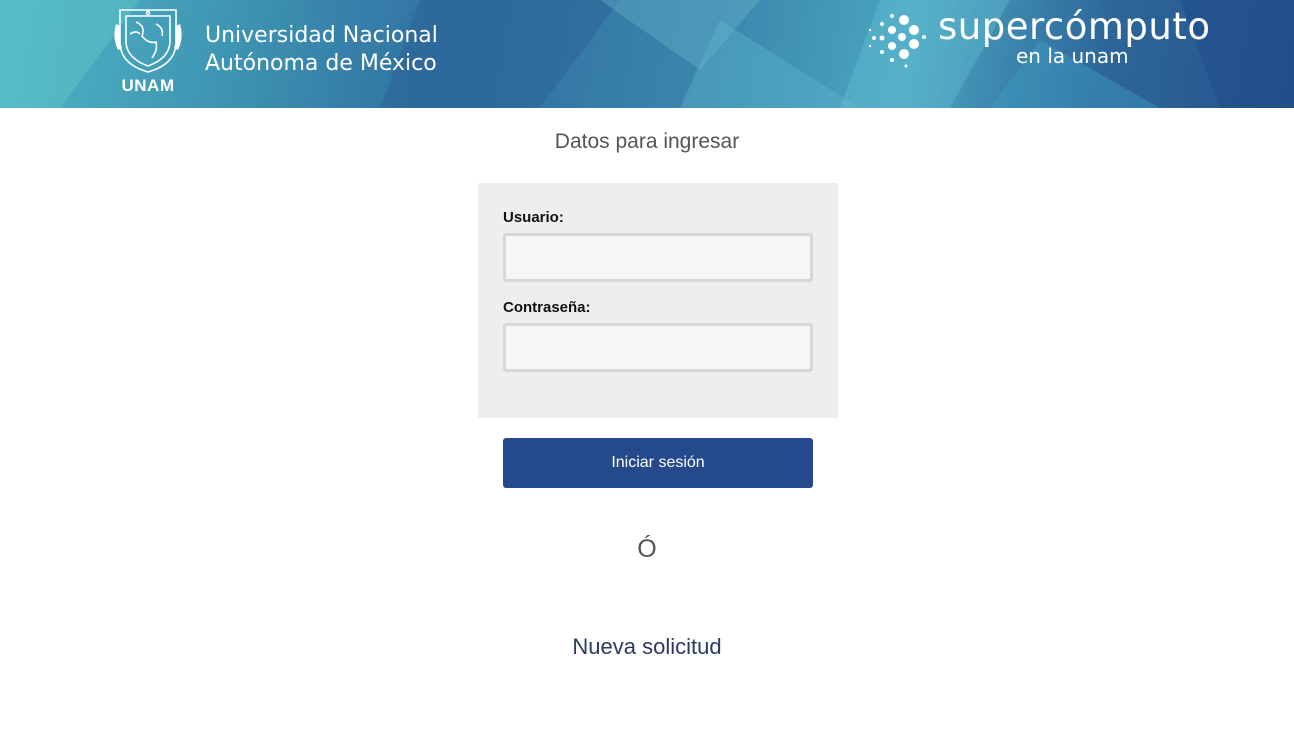  Describe the element at coordinates (897, 41) in the screenshot. I see `supercomputo-dots-icon` at that location.